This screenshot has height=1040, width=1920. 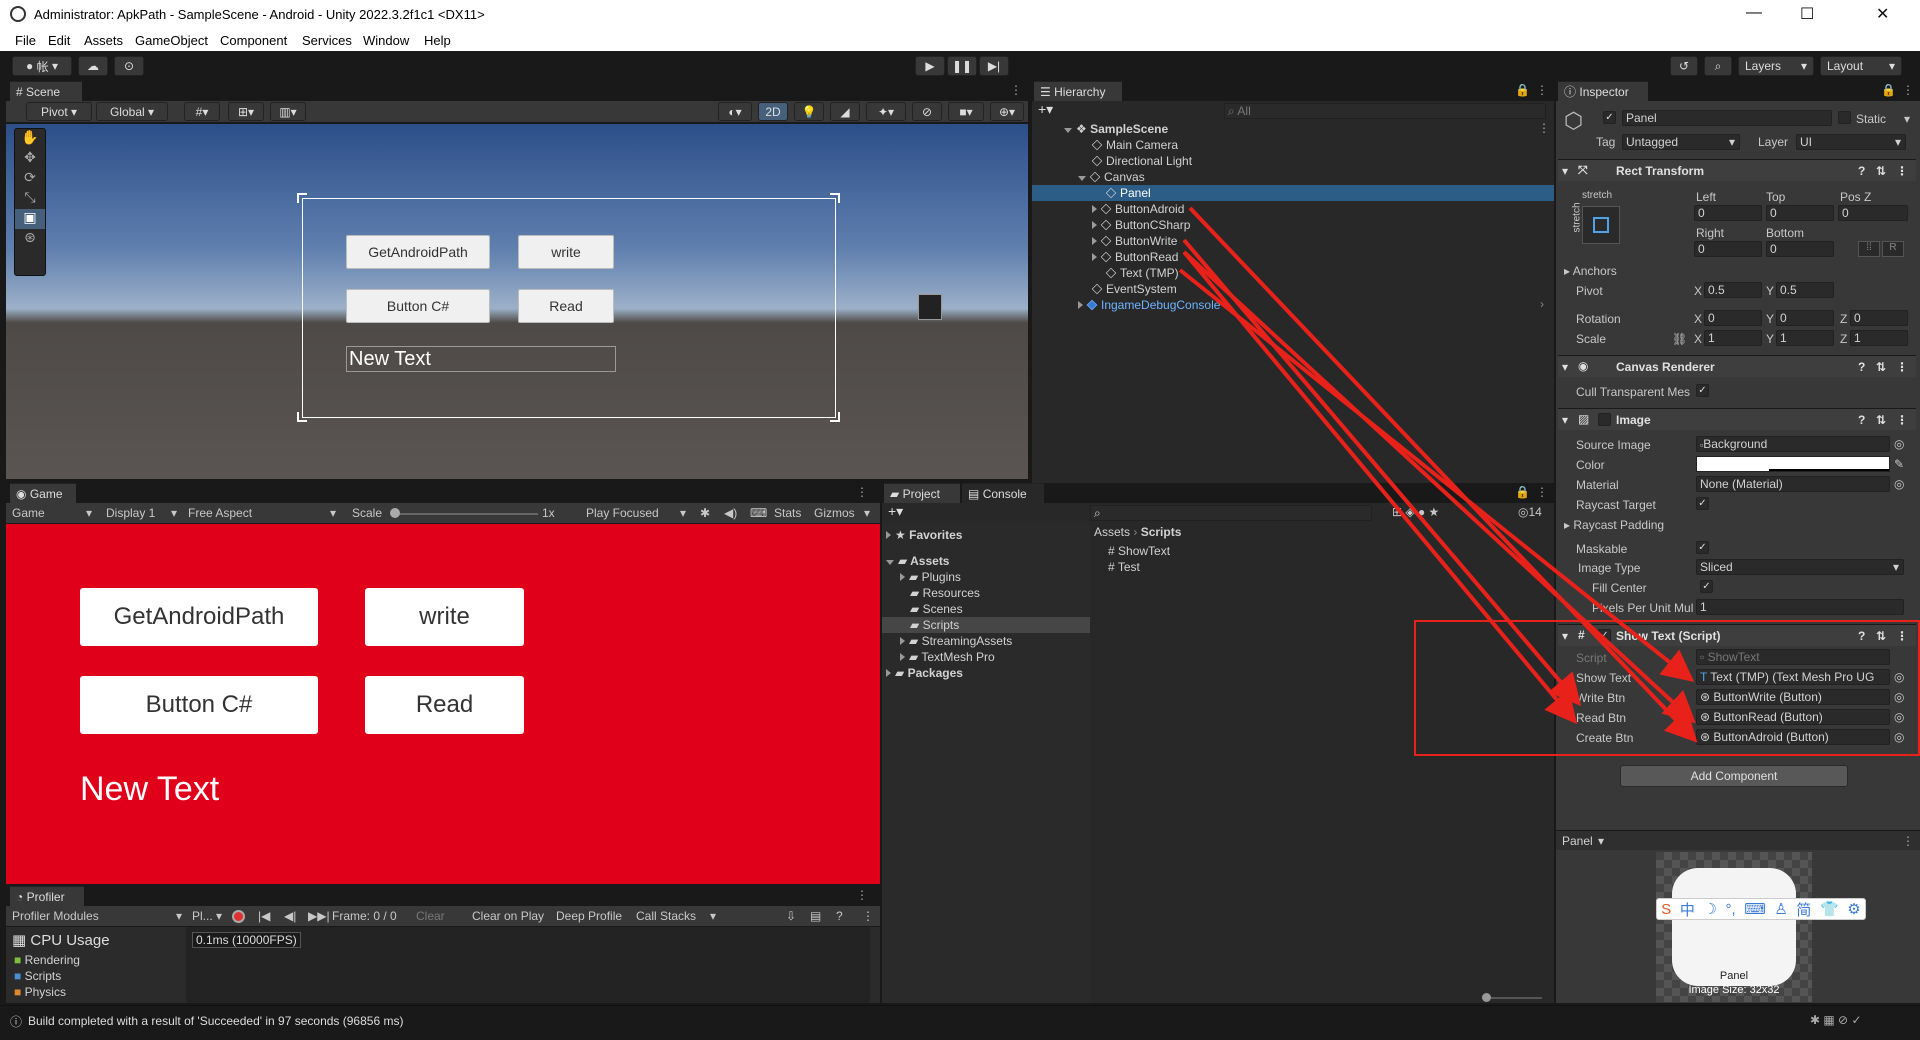 What do you see at coordinates (1706, 586) in the screenshot?
I see `fill-center-checkbox: ✓` at bounding box center [1706, 586].